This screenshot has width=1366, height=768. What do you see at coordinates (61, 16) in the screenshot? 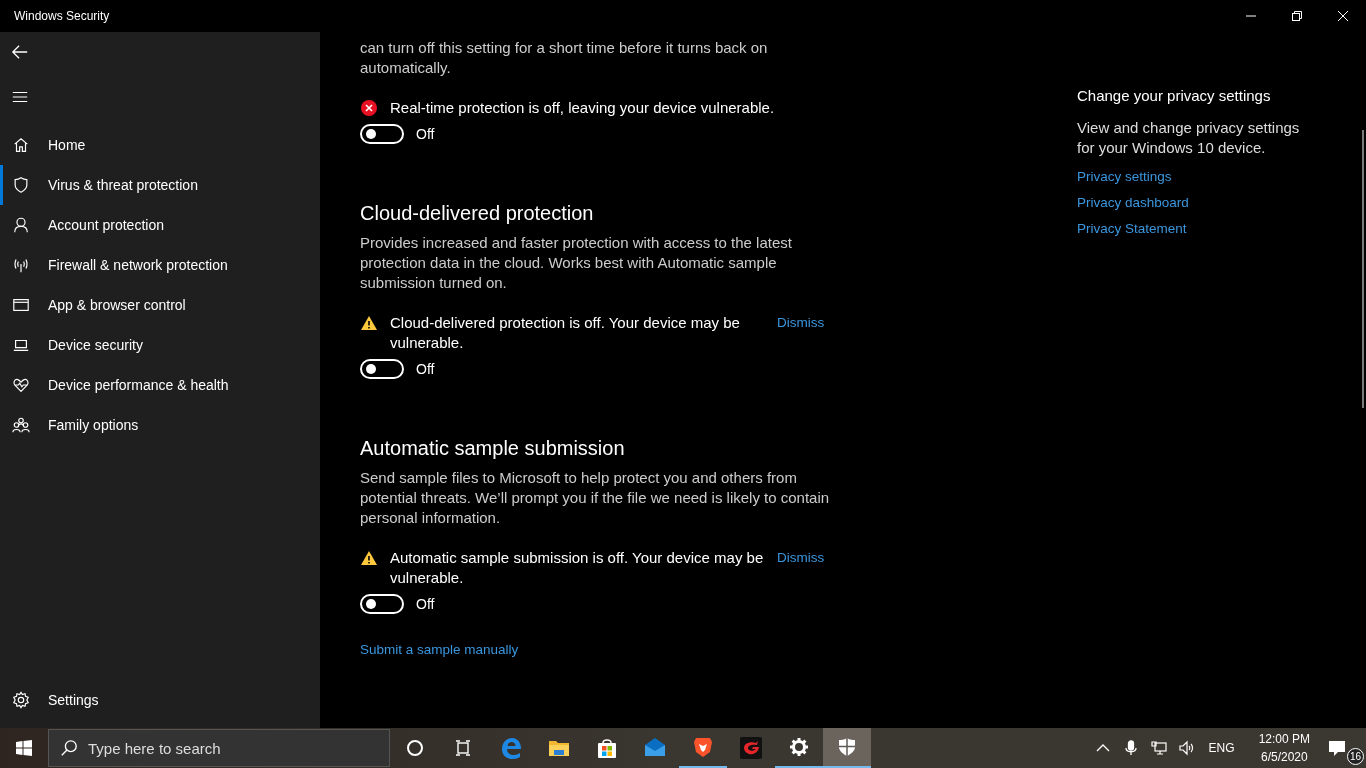
I see `window-title: Windows Security` at bounding box center [61, 16].